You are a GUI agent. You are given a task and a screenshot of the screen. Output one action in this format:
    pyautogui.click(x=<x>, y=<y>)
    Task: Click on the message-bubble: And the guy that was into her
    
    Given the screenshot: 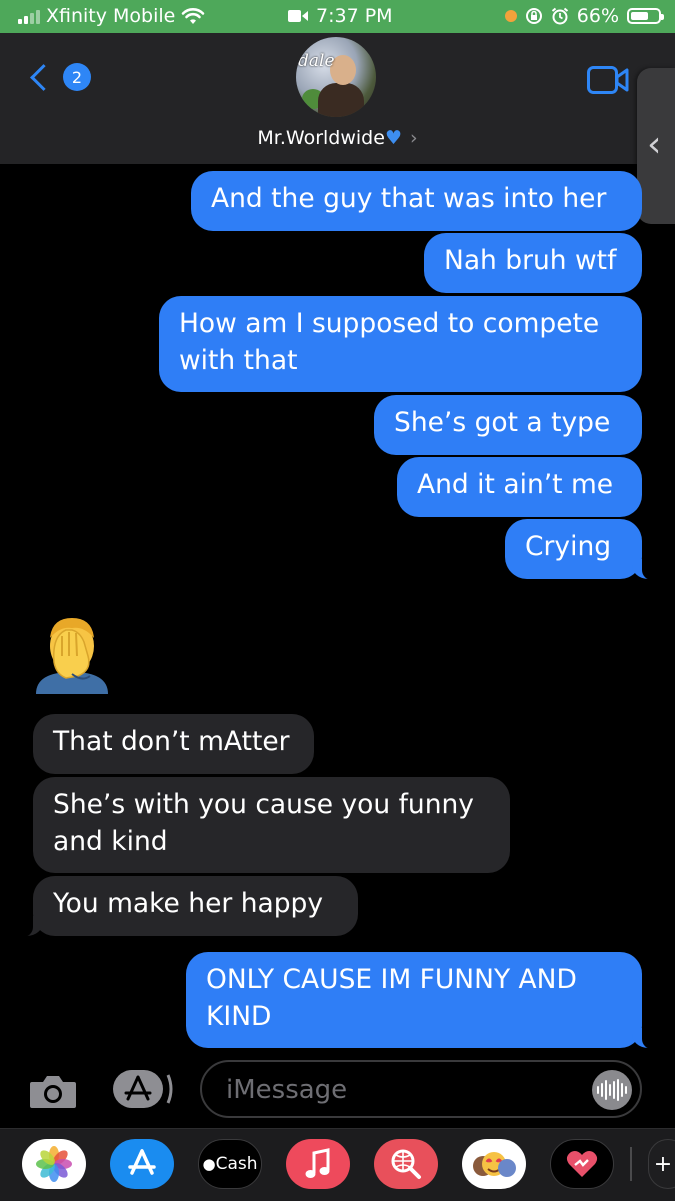 What is the action you would take?
    pyautogui.click(x=416, y=201)
    